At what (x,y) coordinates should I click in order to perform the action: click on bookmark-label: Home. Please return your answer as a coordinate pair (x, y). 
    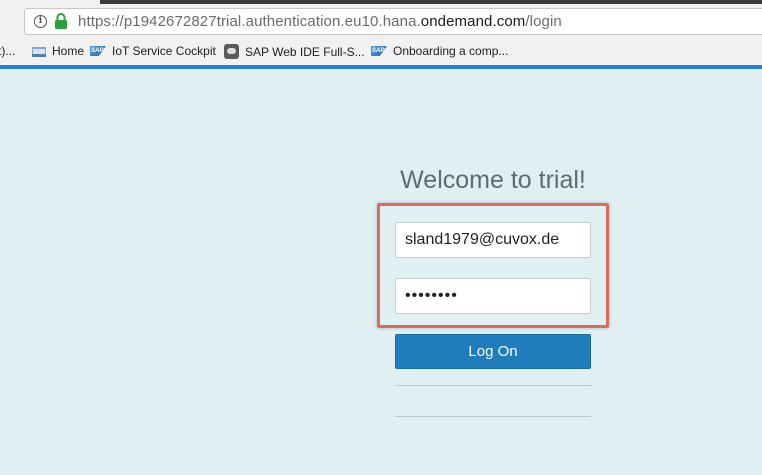
    Looking at the image, I should click on (68, 51).